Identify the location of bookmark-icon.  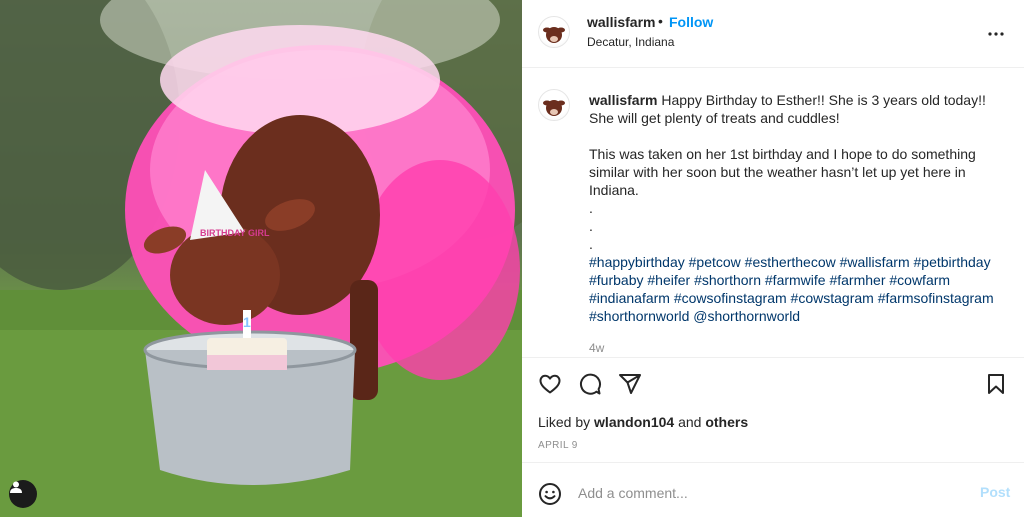
(996, 384).